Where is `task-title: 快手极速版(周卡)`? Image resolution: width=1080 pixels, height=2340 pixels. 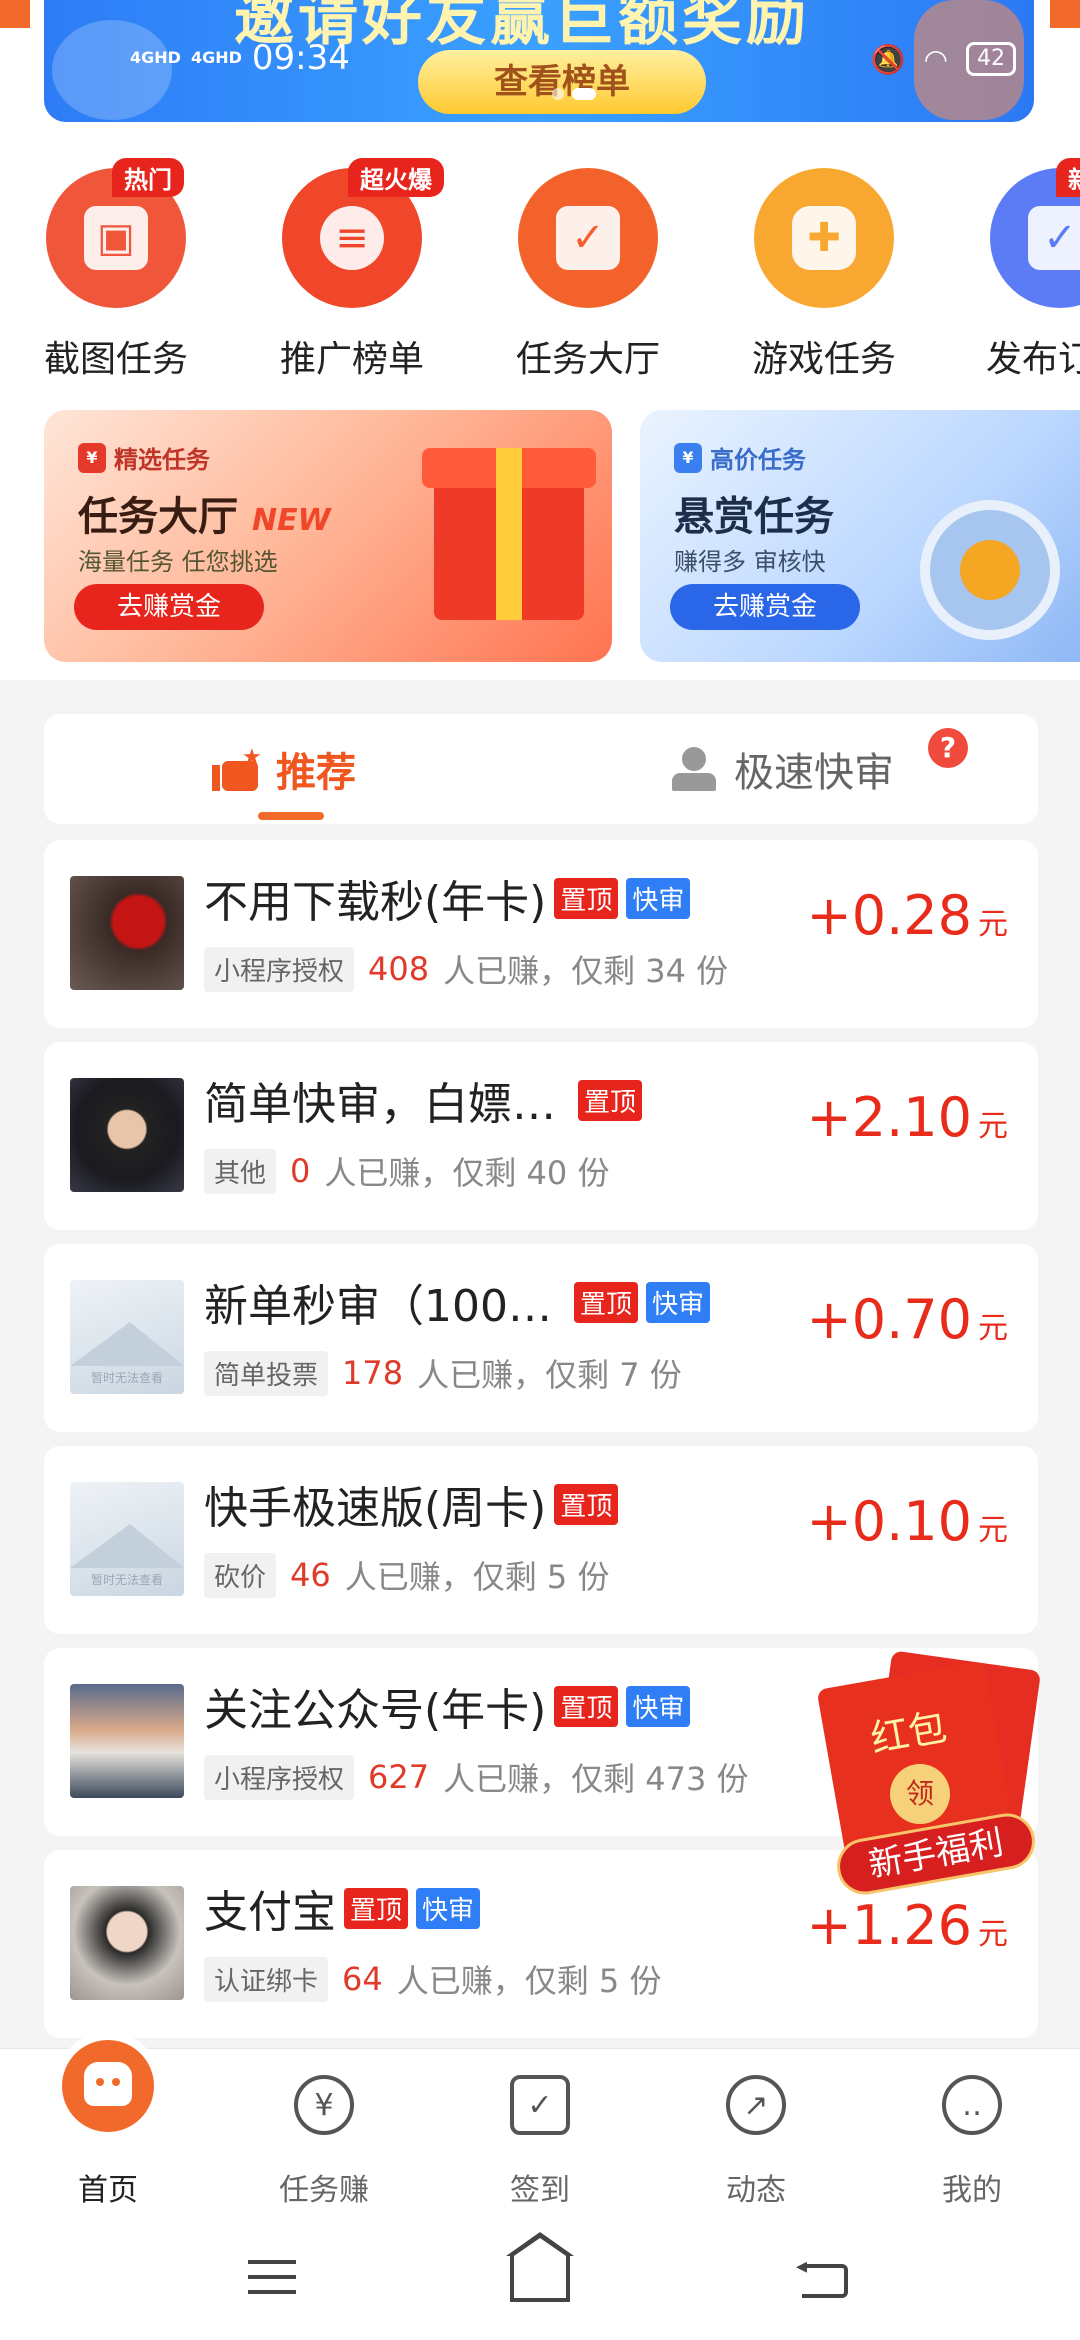 task-title: 快手极速版(周卡) is located at coordinates (375, 1508).